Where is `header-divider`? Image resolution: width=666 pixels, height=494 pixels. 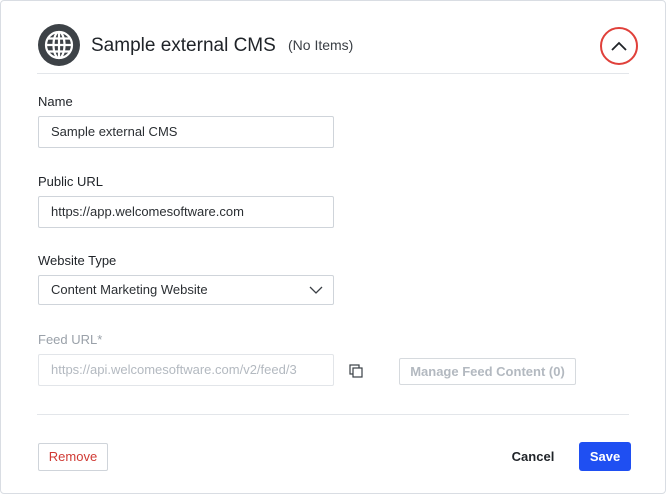
header-divider is located at coordinates (333, 73).